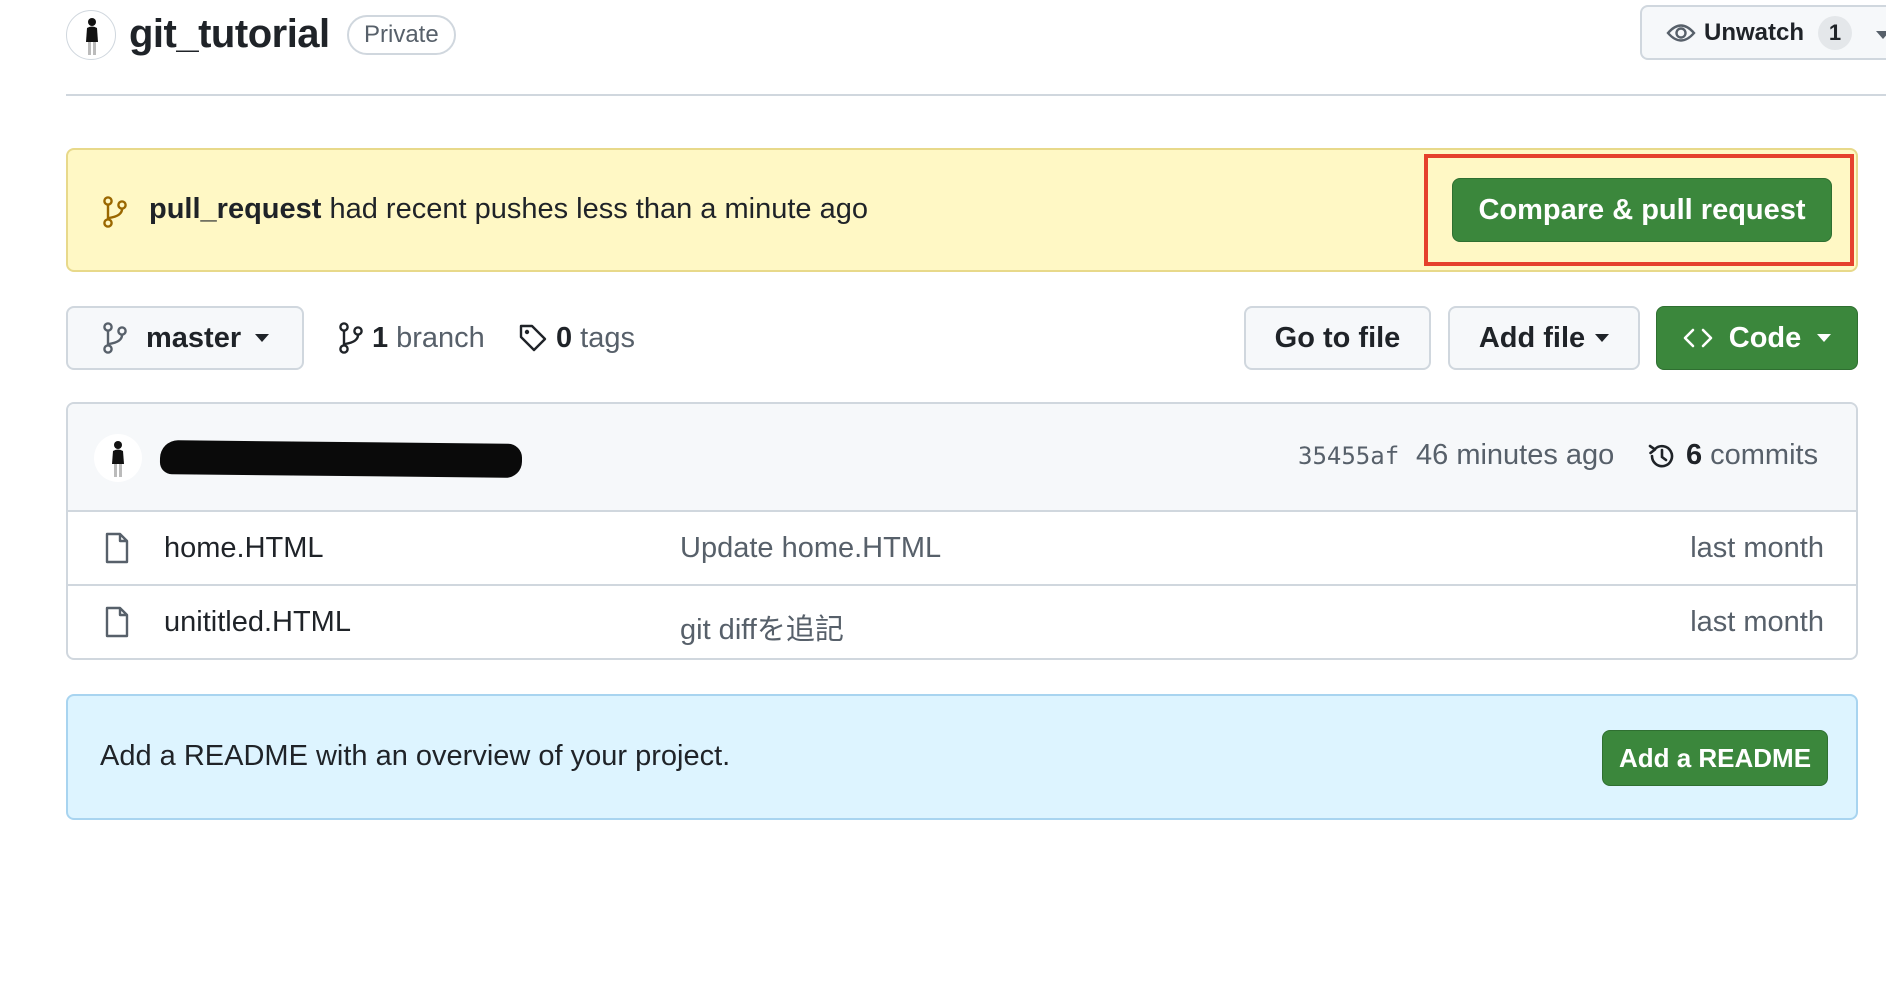 This screenshot has width=1886, height=986. I want to click on watch-count: 1, so click(1835, 32).